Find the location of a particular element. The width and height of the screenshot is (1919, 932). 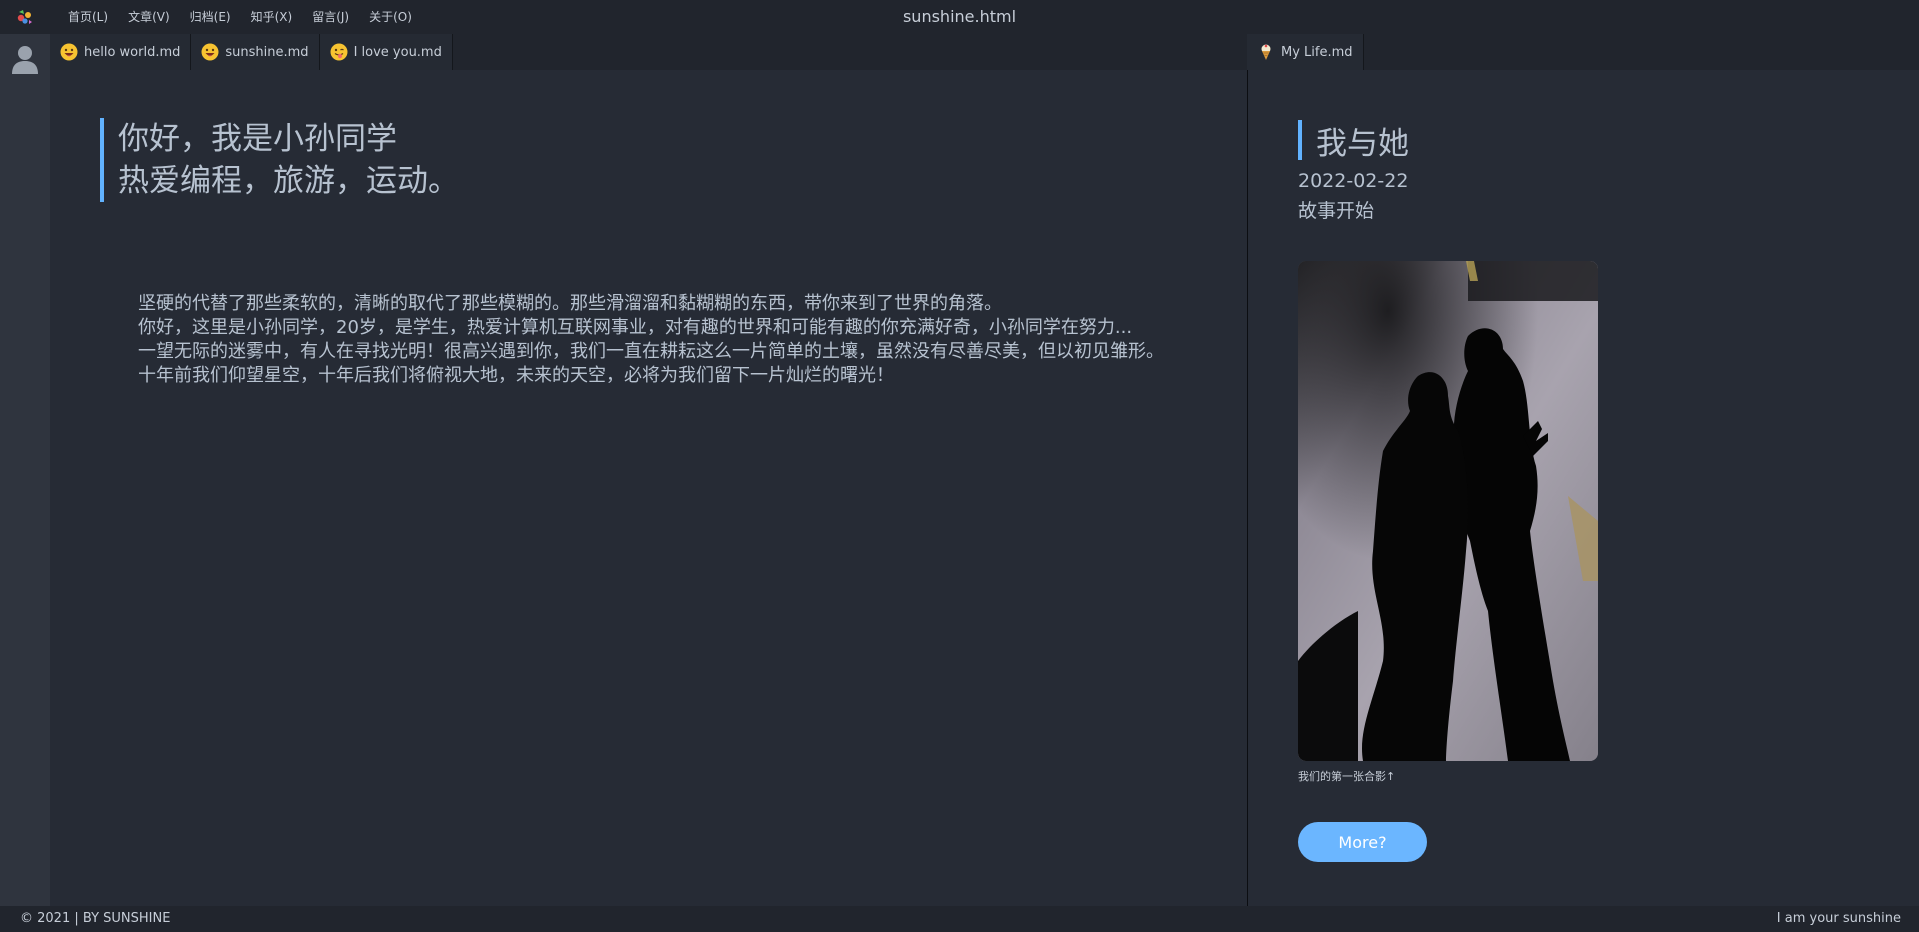

intro-line: 你好，我是小孙同学 is located at coordinates (257, 139).